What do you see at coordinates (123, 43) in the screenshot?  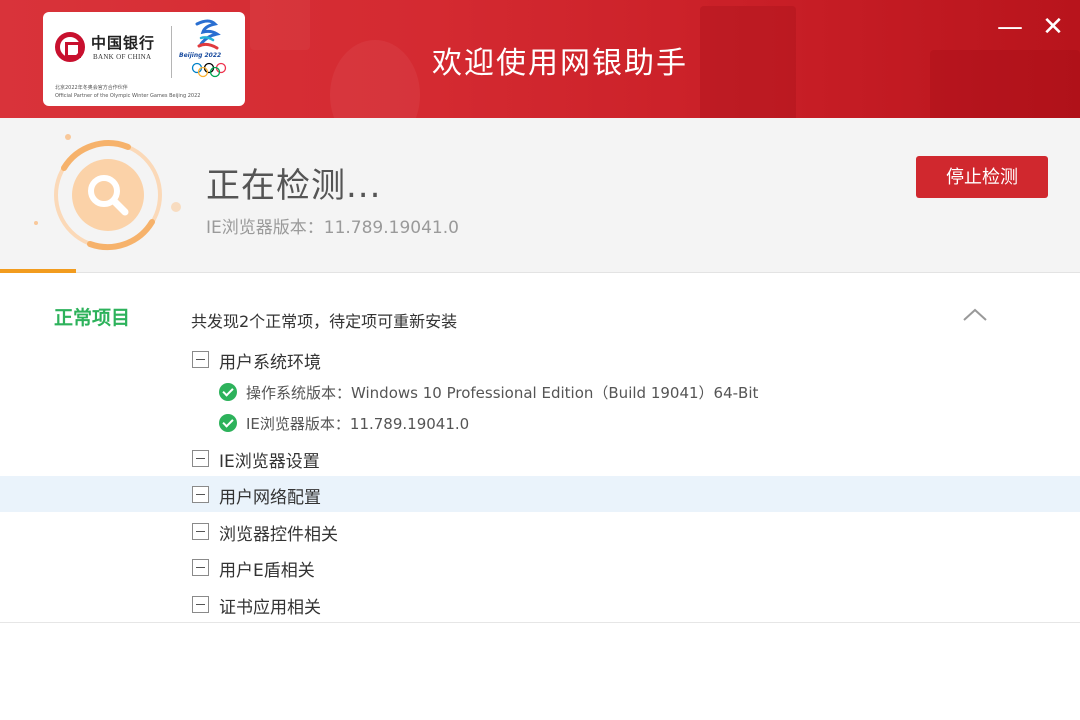 I see `bank-name-cn: 中国银行` at bounding box center [123, 43].